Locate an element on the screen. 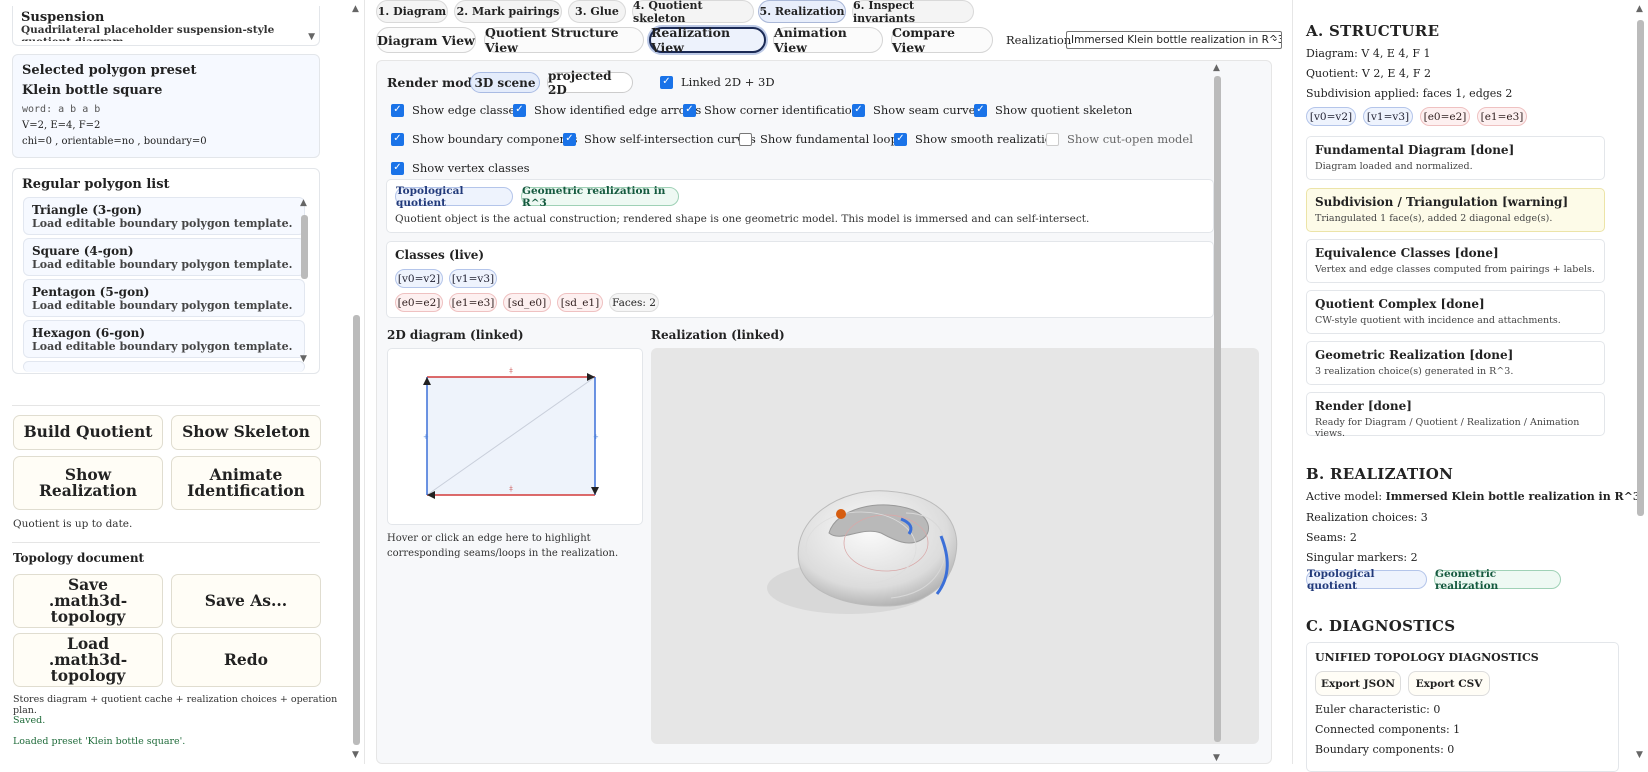 This screenshot has height=772, width=1648. animate-identification-button: Animate Identification is located at coordinates (246, 483).